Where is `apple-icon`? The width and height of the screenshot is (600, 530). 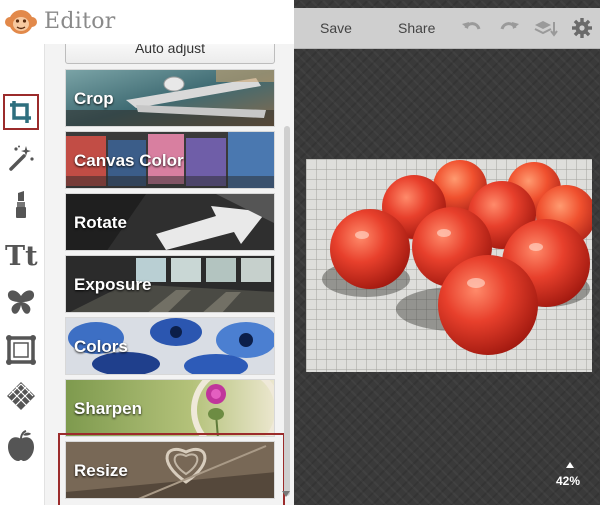 apple-icon is located at coordinates (21, 445).